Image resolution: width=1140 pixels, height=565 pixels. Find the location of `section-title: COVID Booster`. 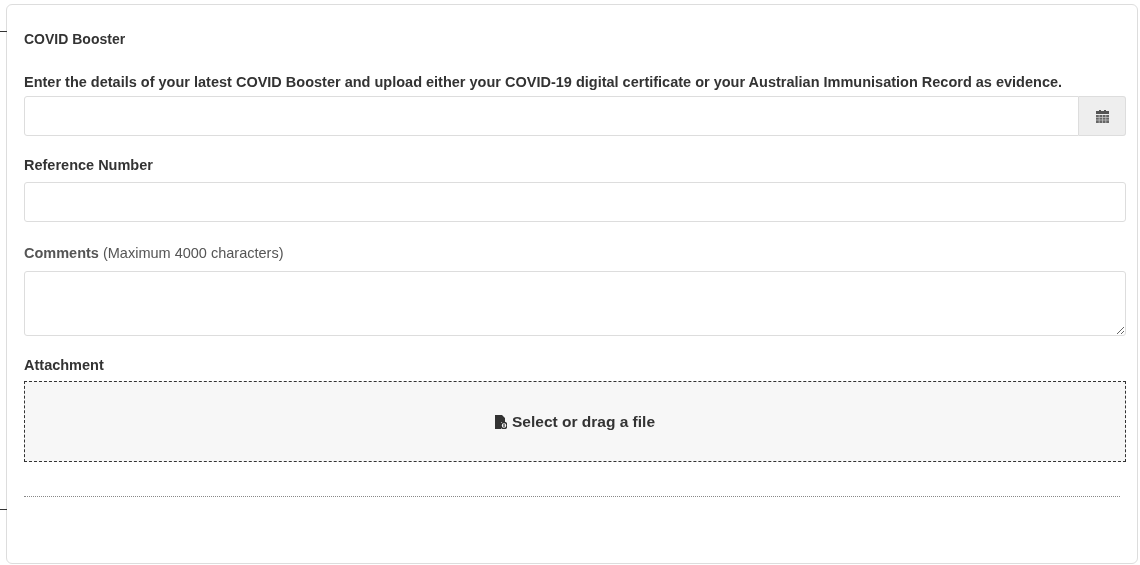

section-title: COVID Booster is located at coordinates (75, 39).